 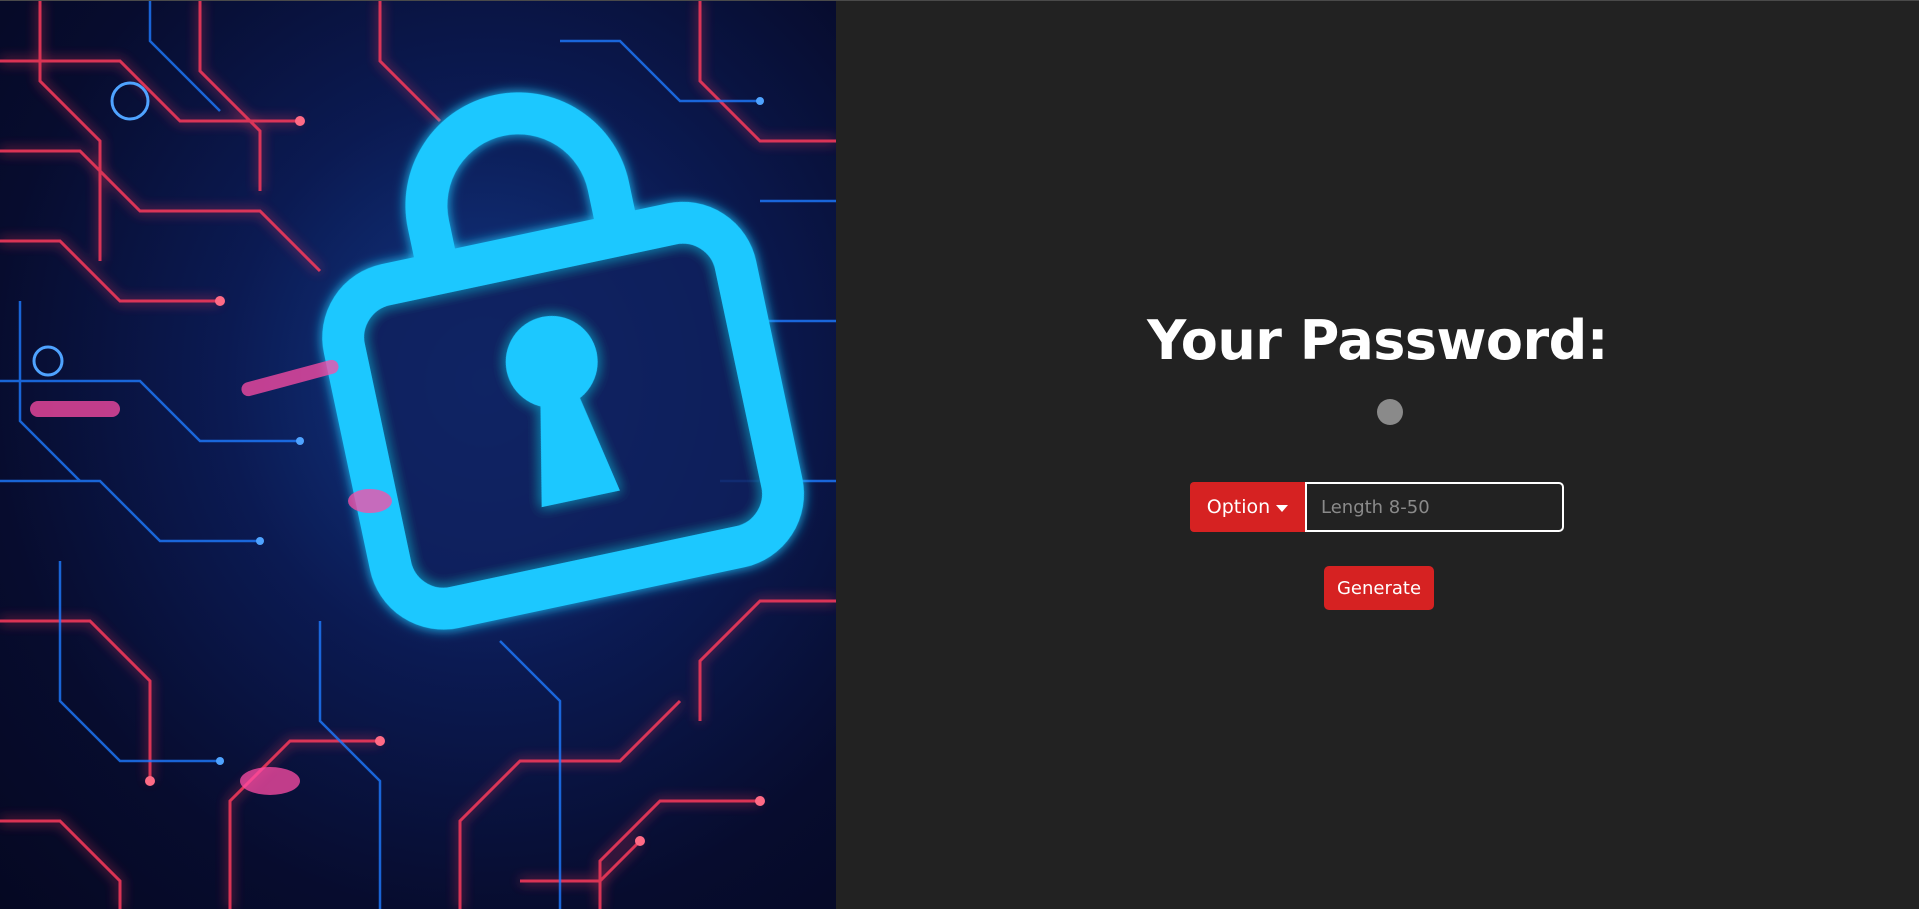 What do you see at coordinates (1434, 507) in the screenshot?
I see `password-length-input` at bounding box center [1434, 507].